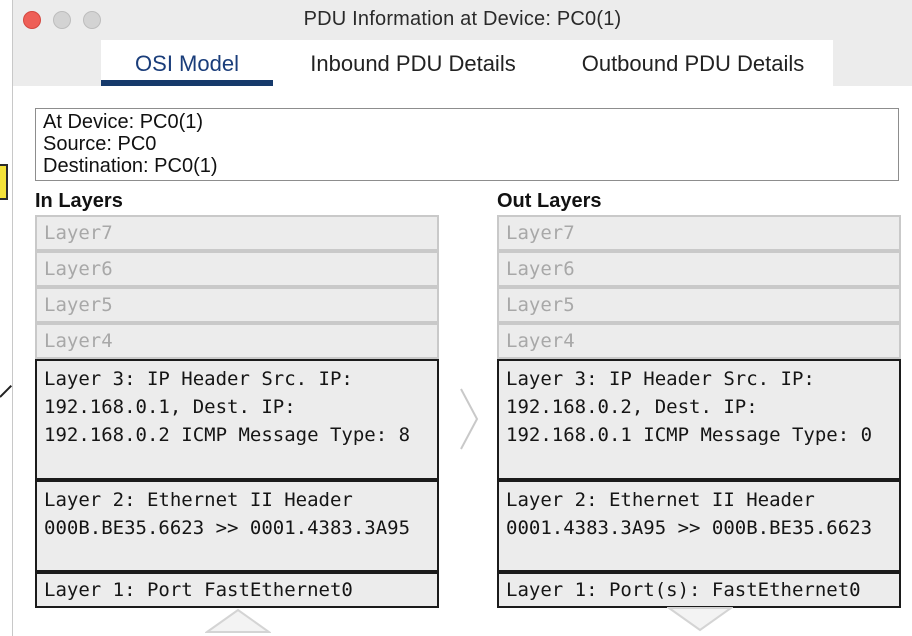  I want to click on tab-label: OSI Model, so click(187, 63).